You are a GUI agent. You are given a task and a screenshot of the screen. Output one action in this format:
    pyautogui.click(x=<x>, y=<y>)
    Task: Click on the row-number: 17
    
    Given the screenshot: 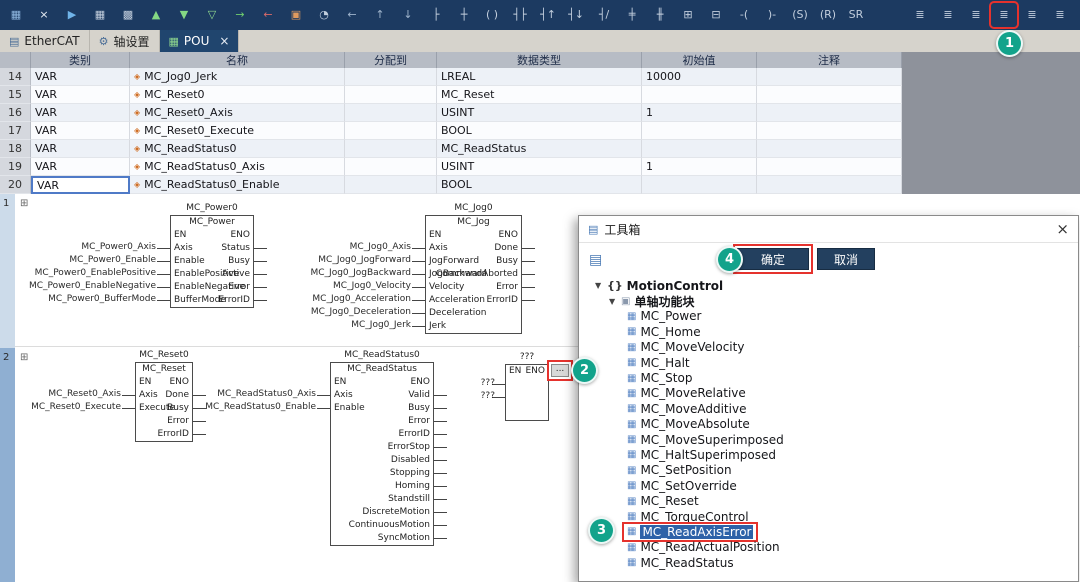 What is the action you would take?
    pyautogui.click(x=15, y=131)
    